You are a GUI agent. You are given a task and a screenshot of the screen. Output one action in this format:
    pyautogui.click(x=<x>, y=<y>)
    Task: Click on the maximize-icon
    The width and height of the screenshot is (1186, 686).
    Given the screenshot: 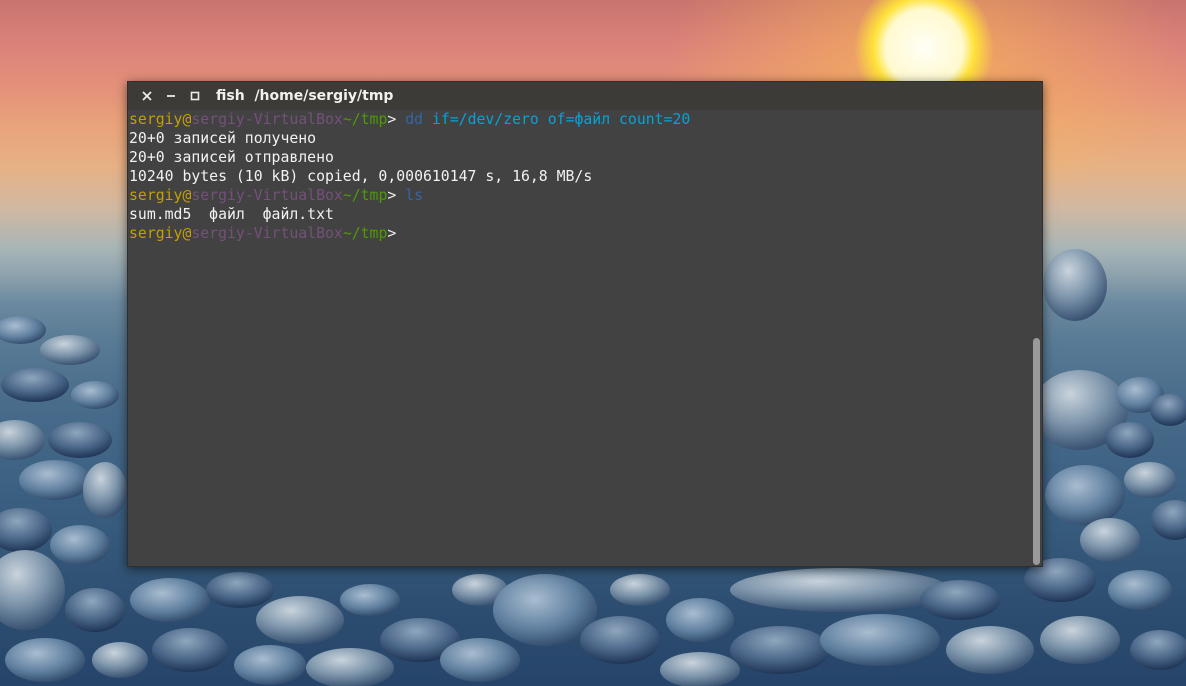 What is the action you would take?
    pyautogui.click(x=195, y=96)
    